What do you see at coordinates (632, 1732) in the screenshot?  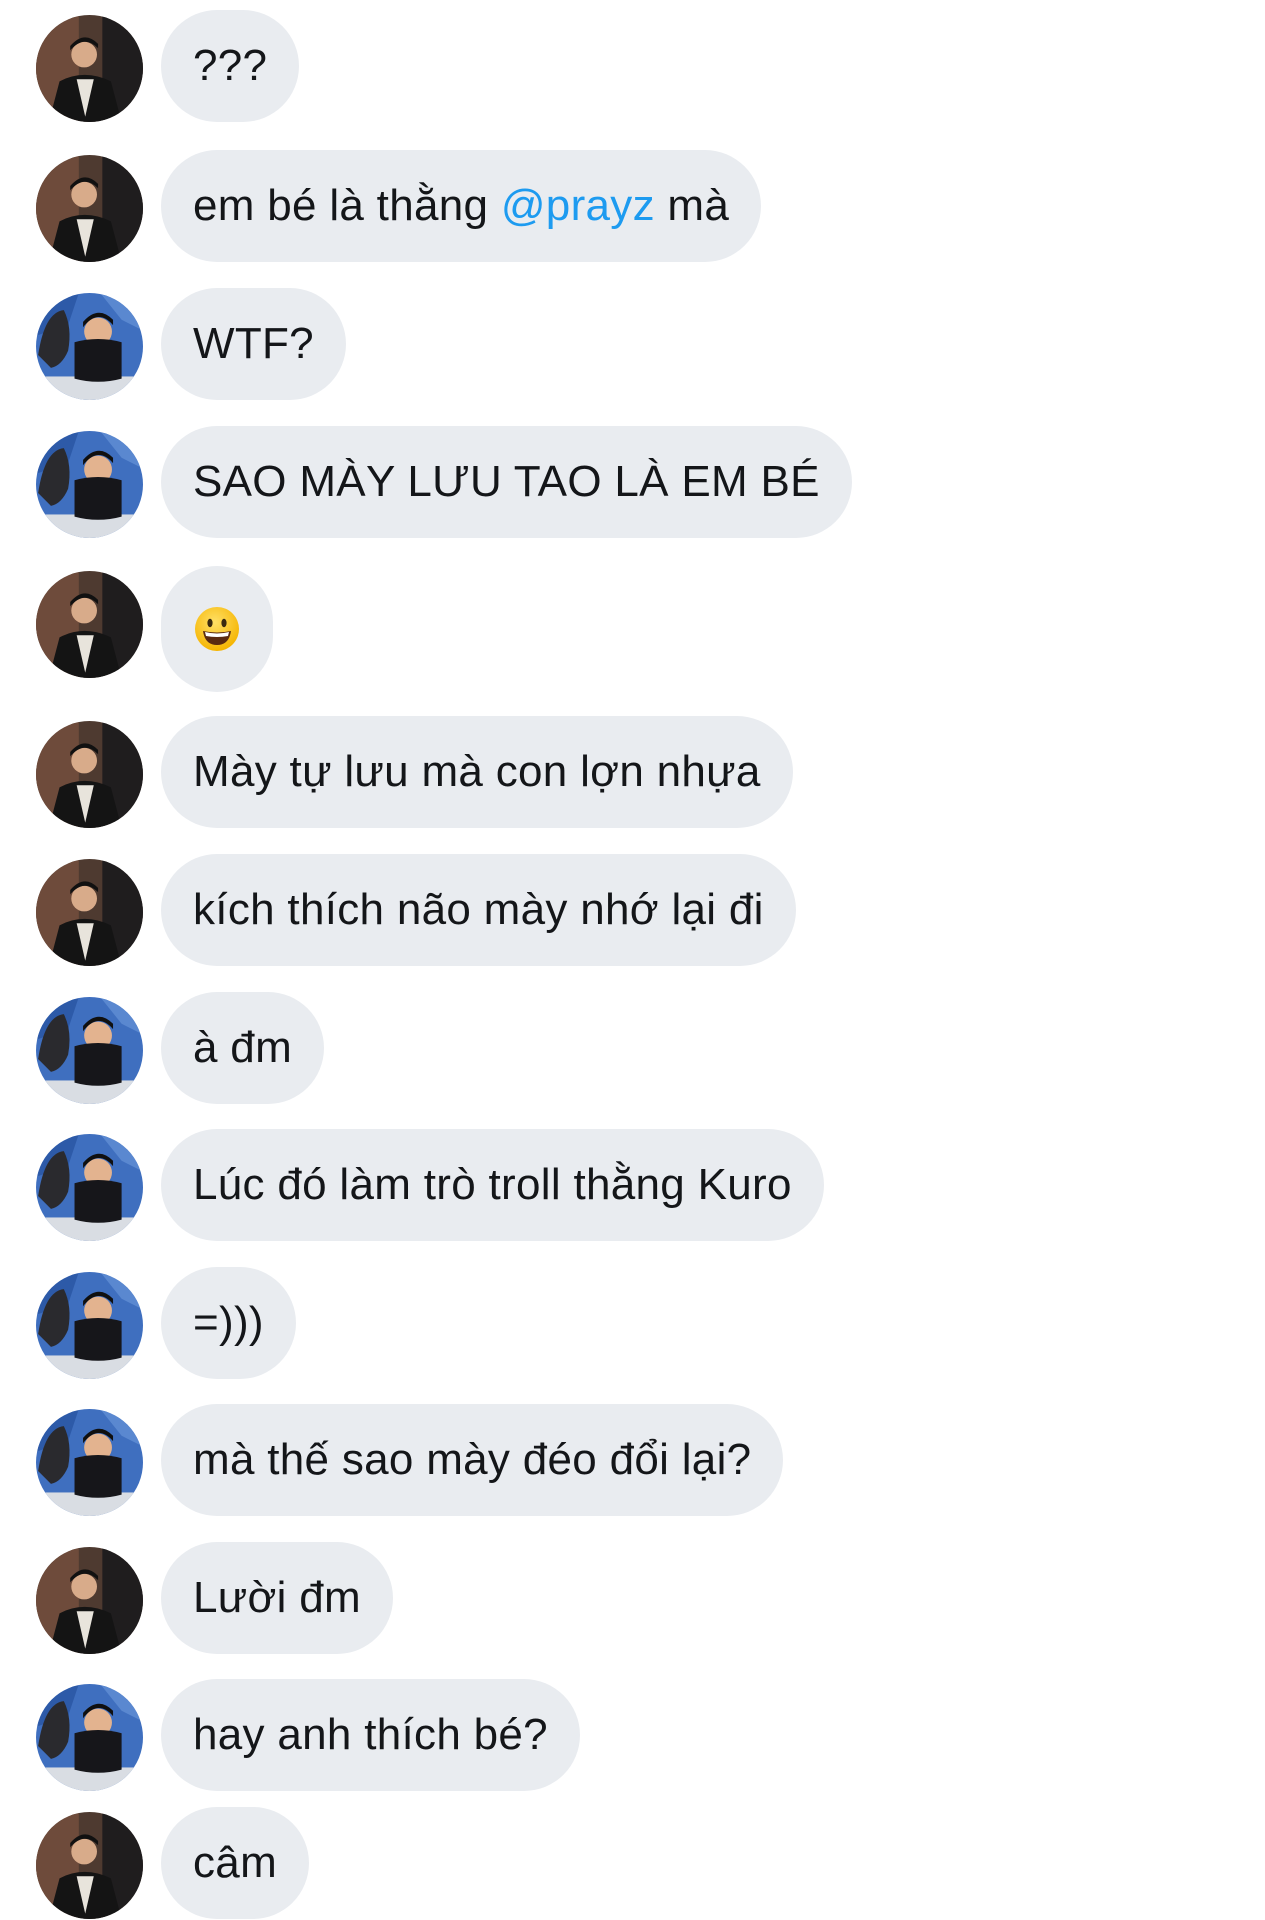 I see `message-row: hay anh thích bé?` at bounding box center [632, 1732].